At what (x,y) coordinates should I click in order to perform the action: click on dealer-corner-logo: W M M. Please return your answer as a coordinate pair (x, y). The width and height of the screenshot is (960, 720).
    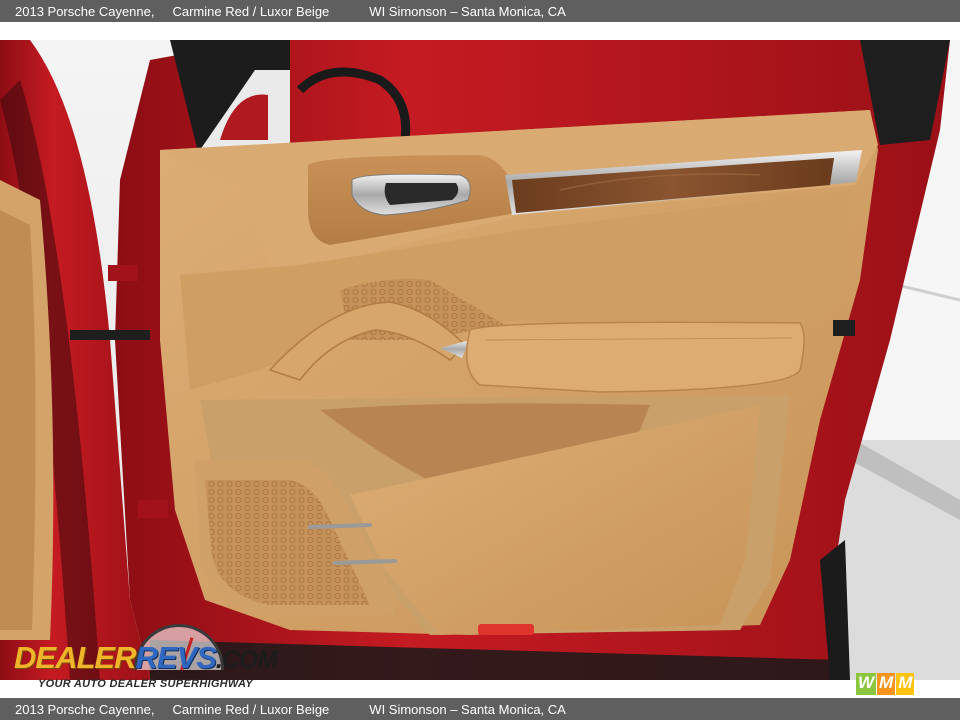
    Looking at the image, I should click on (895, 684).